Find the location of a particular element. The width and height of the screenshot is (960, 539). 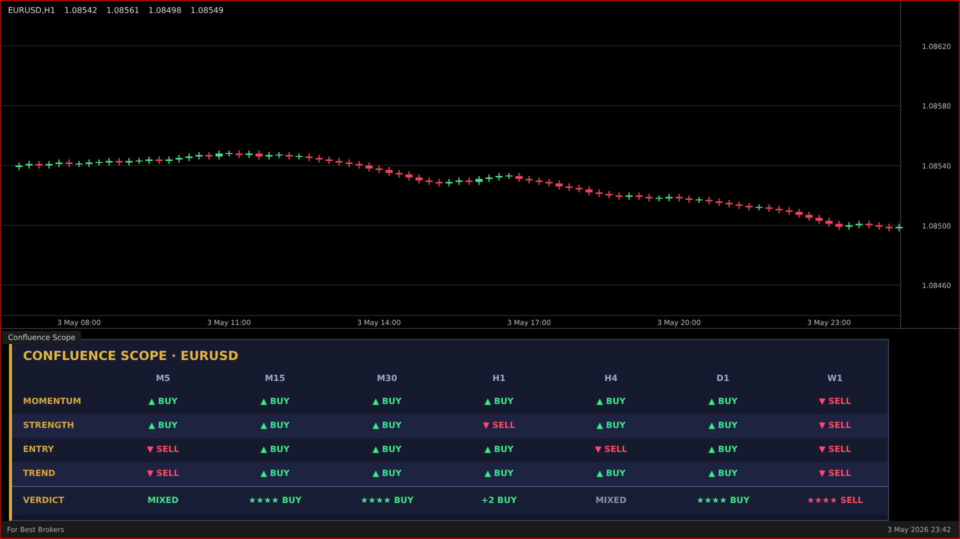

timeframe-header: M30 is located at coordinates (387, 379).